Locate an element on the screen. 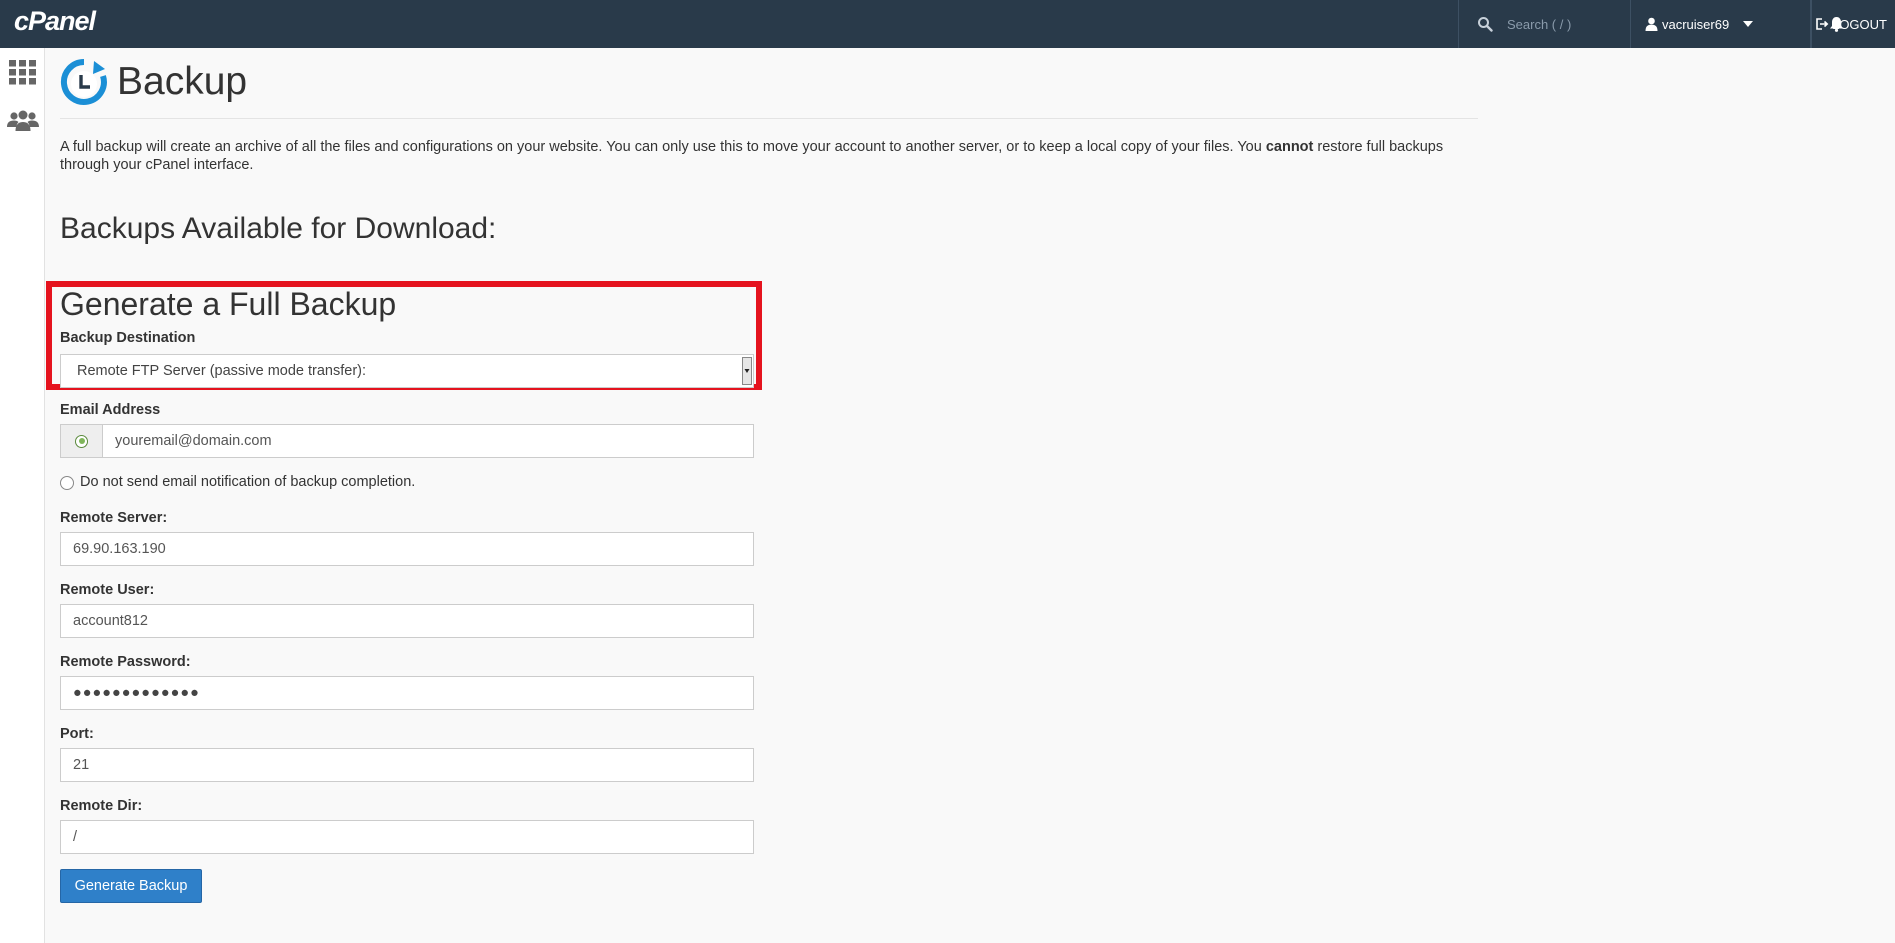  remote-server-input is located at coordinates (407, 549).